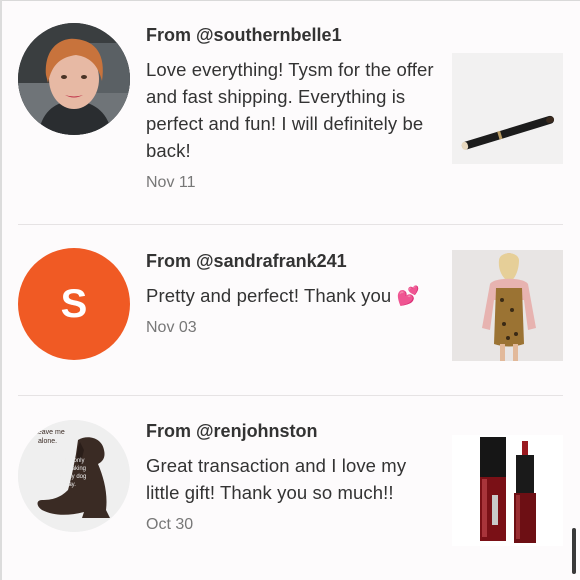  What do you see at coordinates (170, 524) in the screenshot?
I see `review-date: Oct 30` at bounding box center [170, 524].